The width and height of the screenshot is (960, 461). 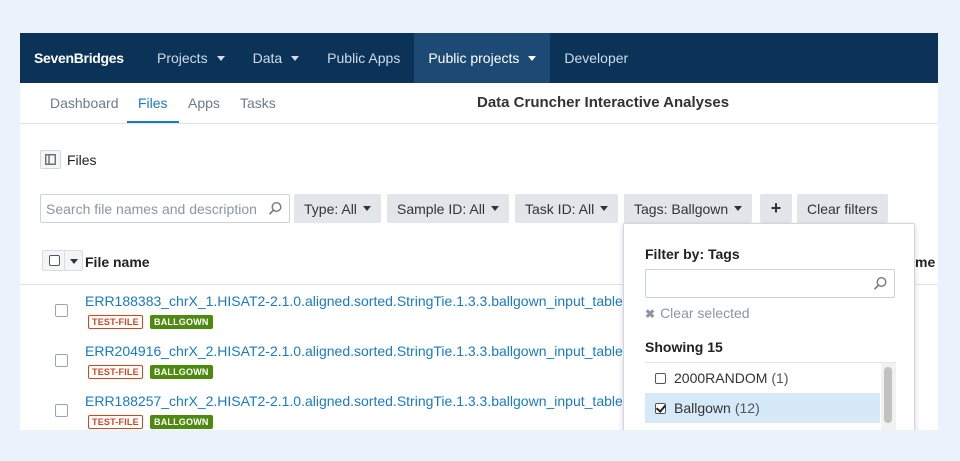 I want to click on file-search, so click(x=165, y=208).